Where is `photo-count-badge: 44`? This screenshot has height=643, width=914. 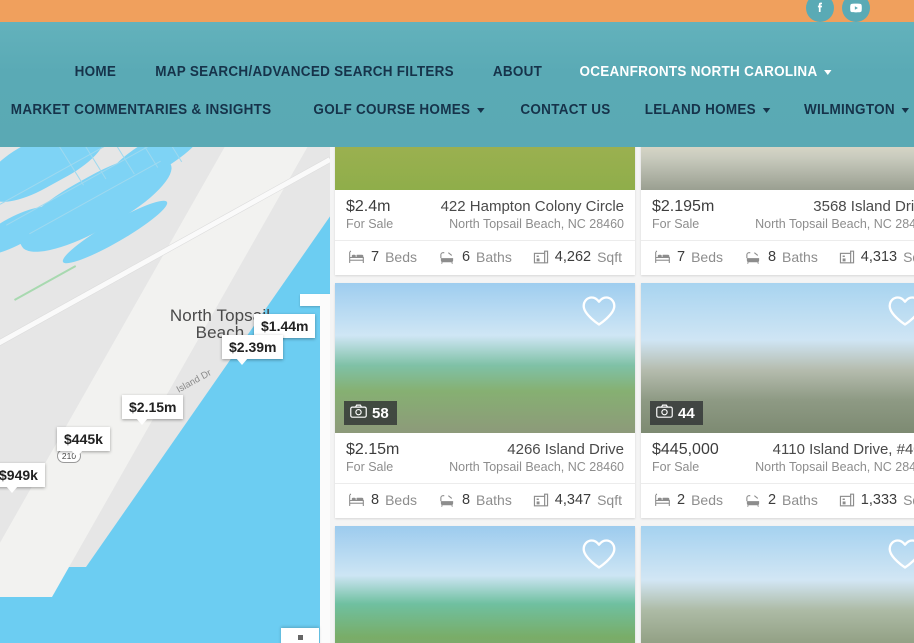 photo-count-badge: 44 is located at coordinates (676, 413).